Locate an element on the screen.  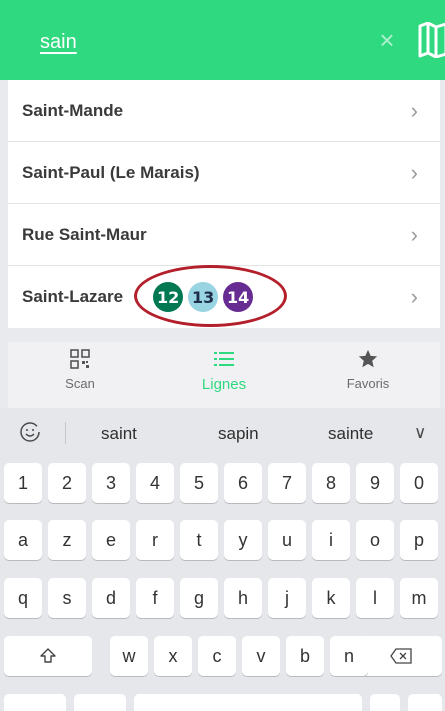
bottom-row is located at coordinates (222, 702).